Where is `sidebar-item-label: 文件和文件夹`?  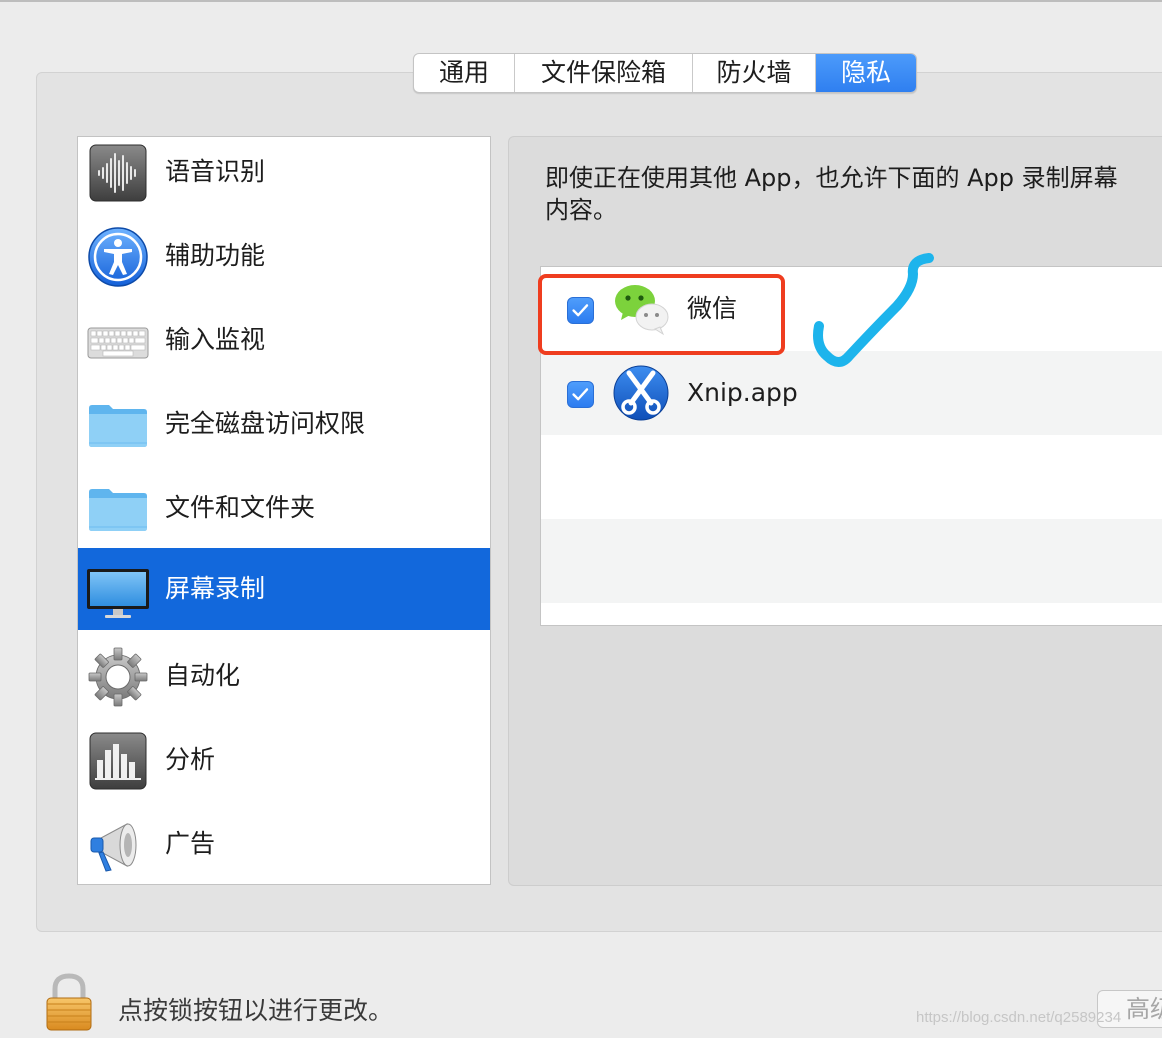 sidebar-item-label: 文件和文件夹 is located at coordinates (240, 507).